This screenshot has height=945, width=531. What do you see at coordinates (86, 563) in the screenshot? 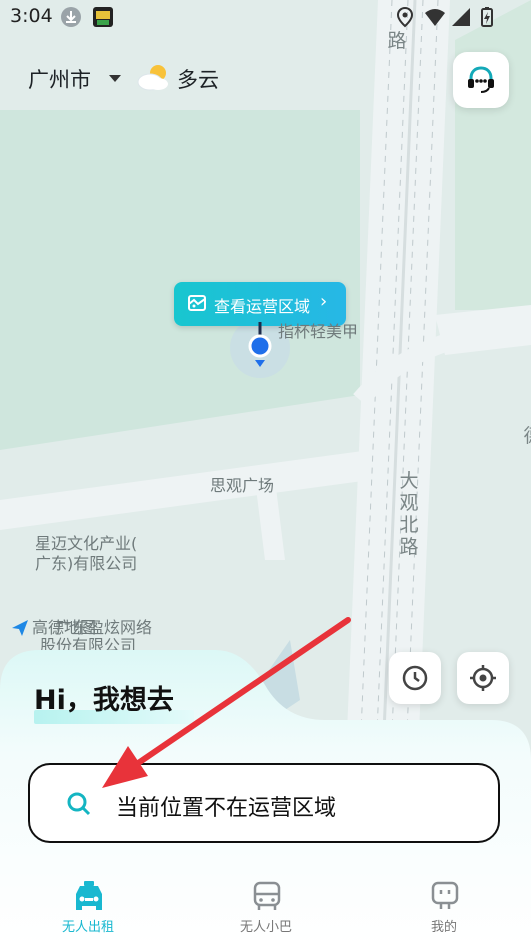
I see `map-label-company1-line2: 广东)有限公司` at bounding box center [86, 563].